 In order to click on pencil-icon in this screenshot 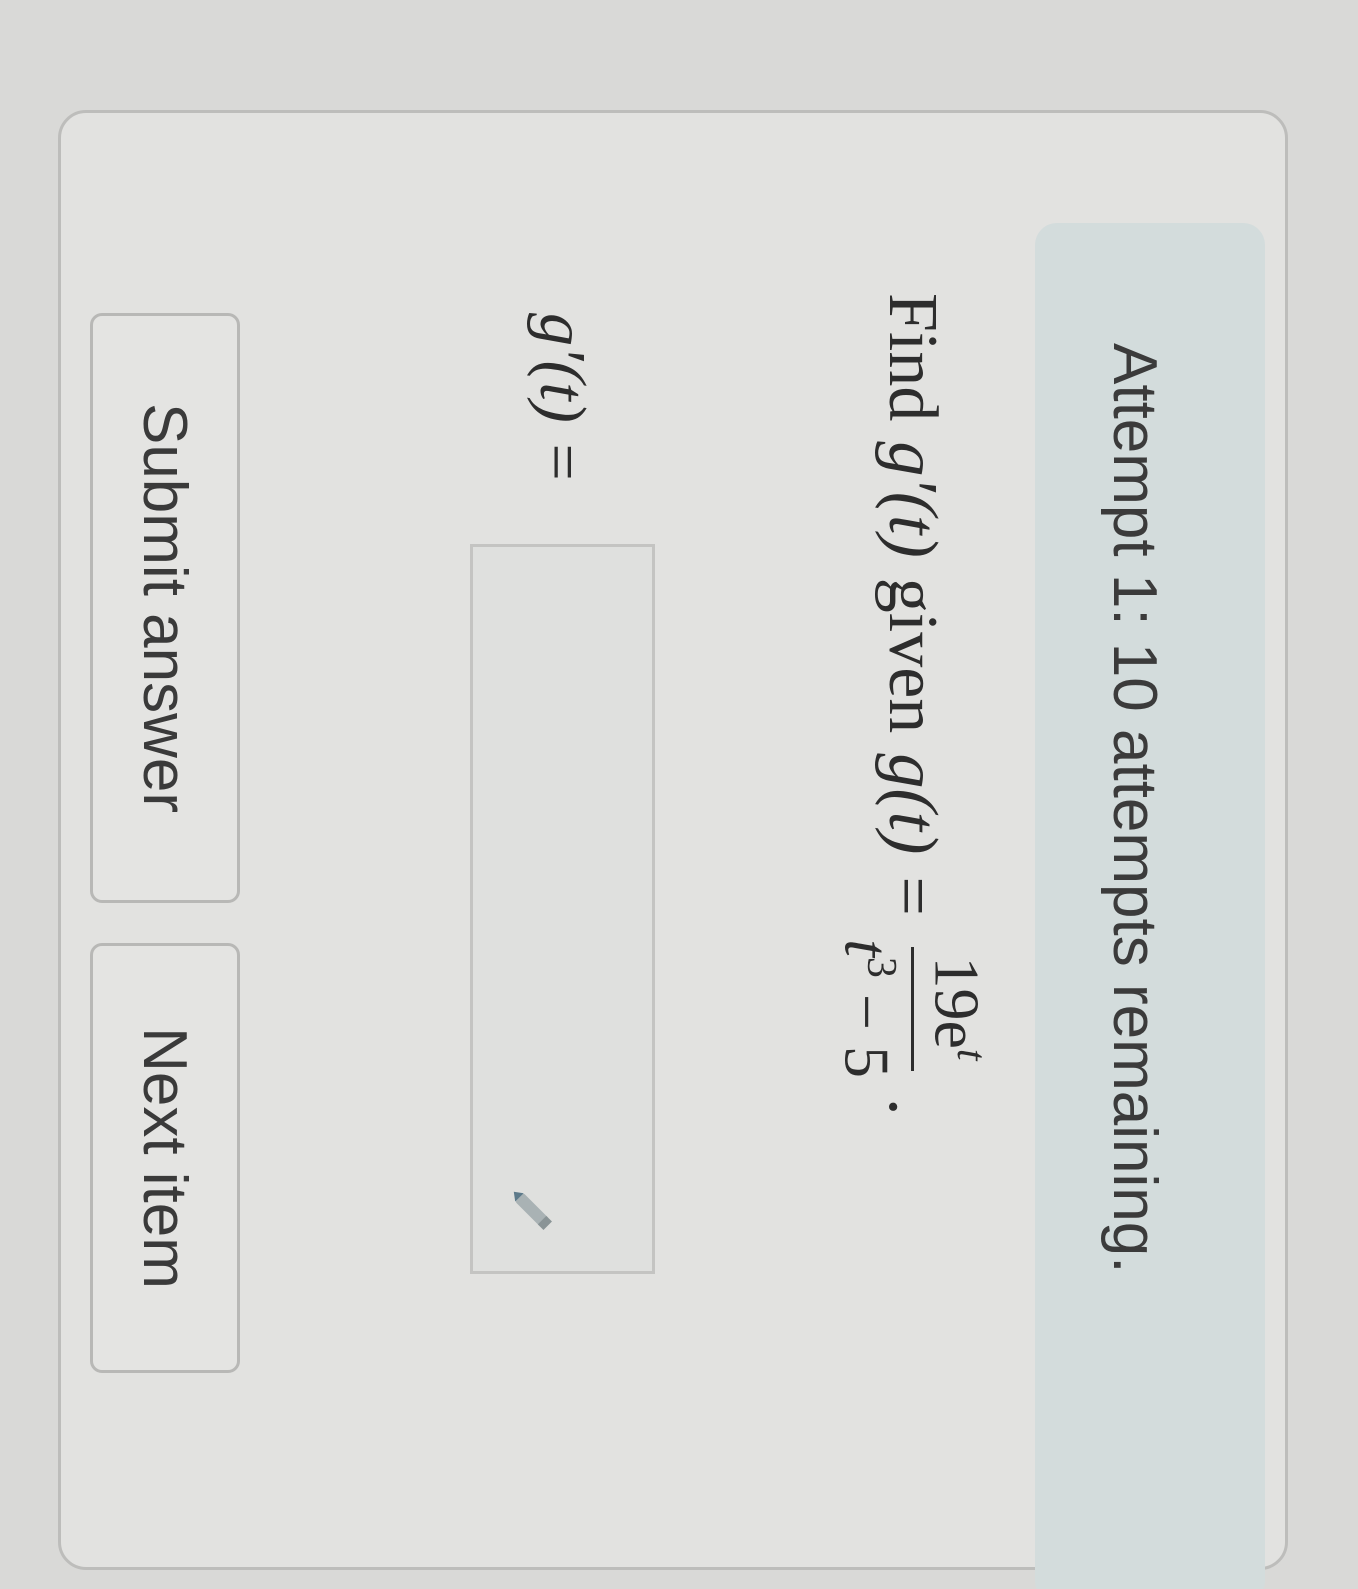, I will do `click(535, 1213)`.